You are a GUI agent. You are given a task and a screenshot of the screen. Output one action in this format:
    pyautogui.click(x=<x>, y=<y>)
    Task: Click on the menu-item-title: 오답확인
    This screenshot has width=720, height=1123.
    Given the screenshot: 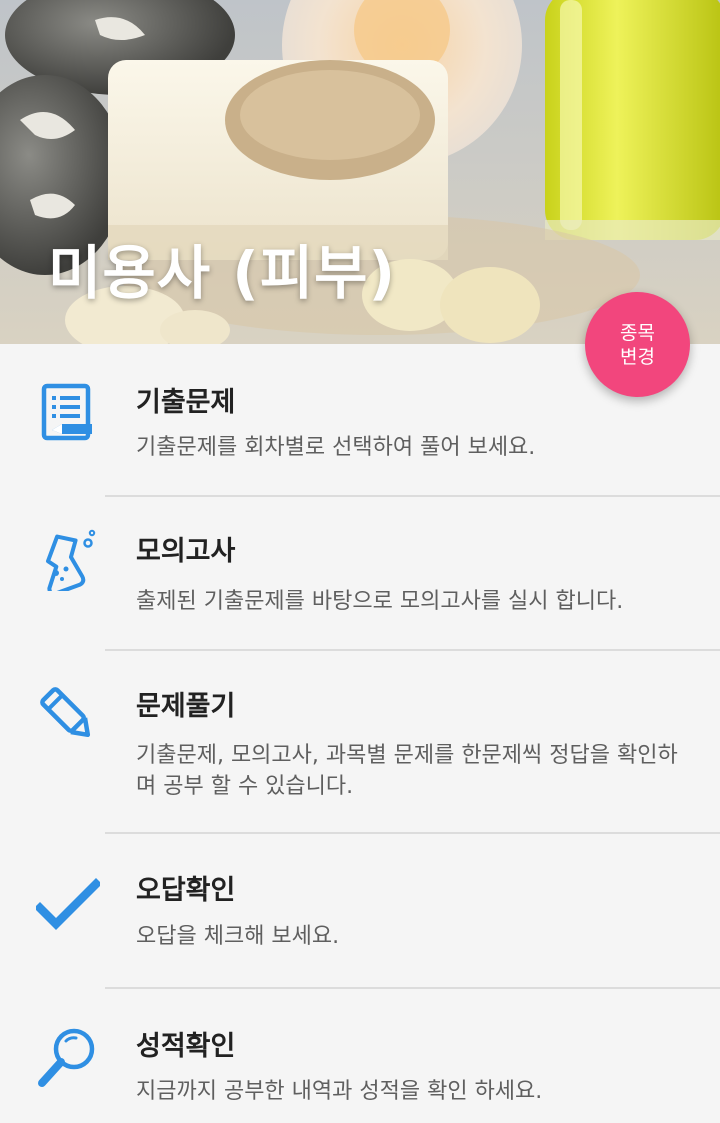 What is the action you would take?
    pyautogui.click(x=186, y=890)
    